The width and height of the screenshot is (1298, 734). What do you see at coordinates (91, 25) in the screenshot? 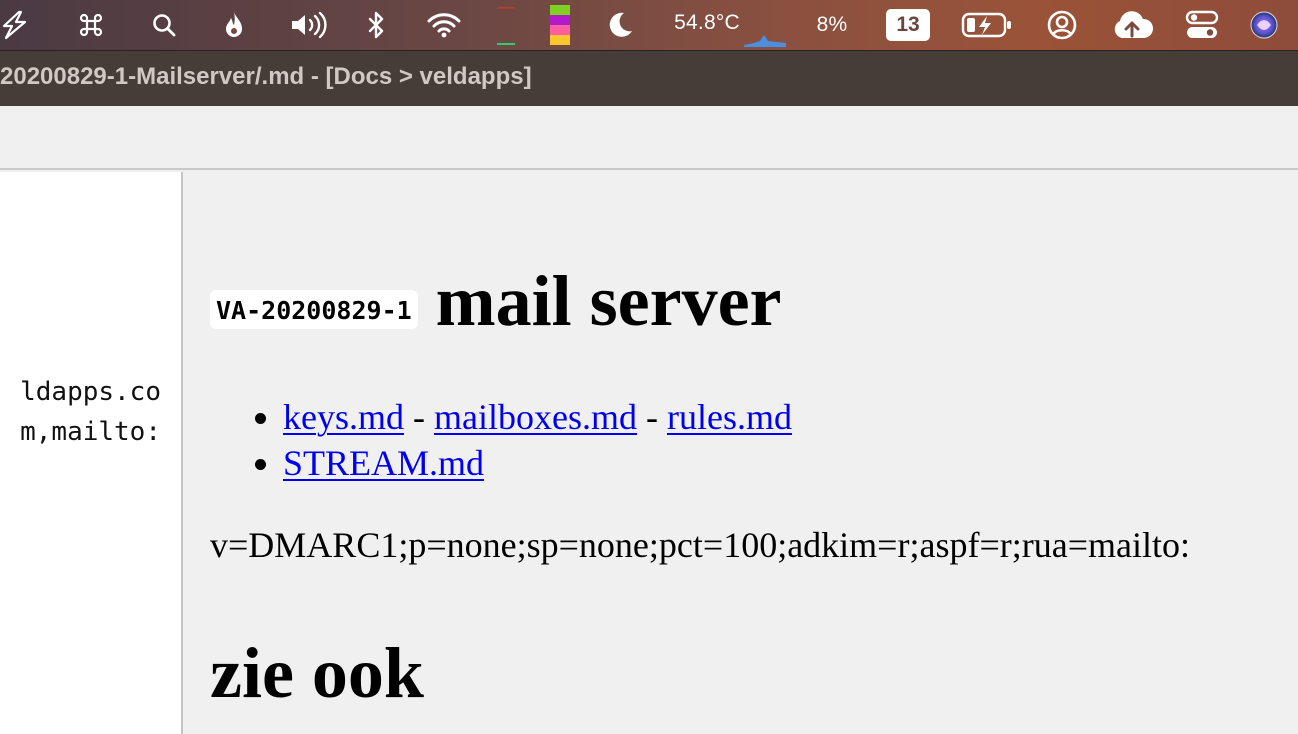
I see `command-icon` at bounding box center [91, 25].